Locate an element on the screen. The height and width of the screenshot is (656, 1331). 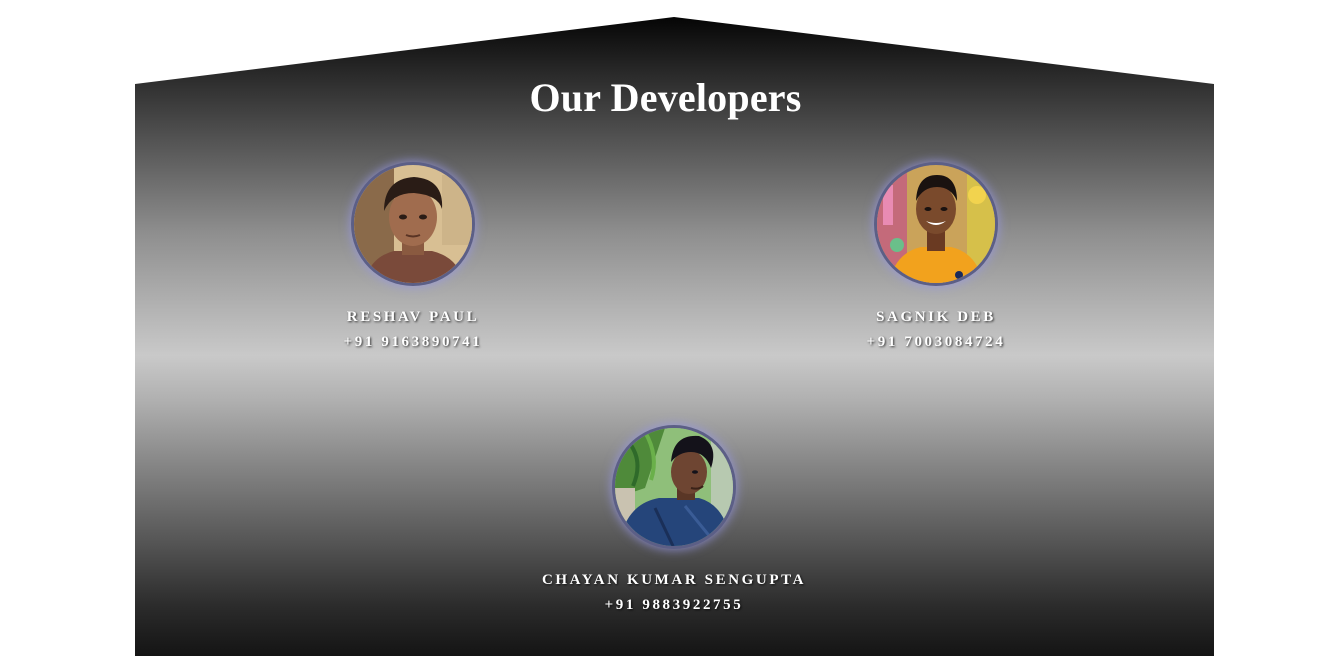
developer-card: SAGNIK DEB +91 7003084724 is located at coordinates (936, 258).